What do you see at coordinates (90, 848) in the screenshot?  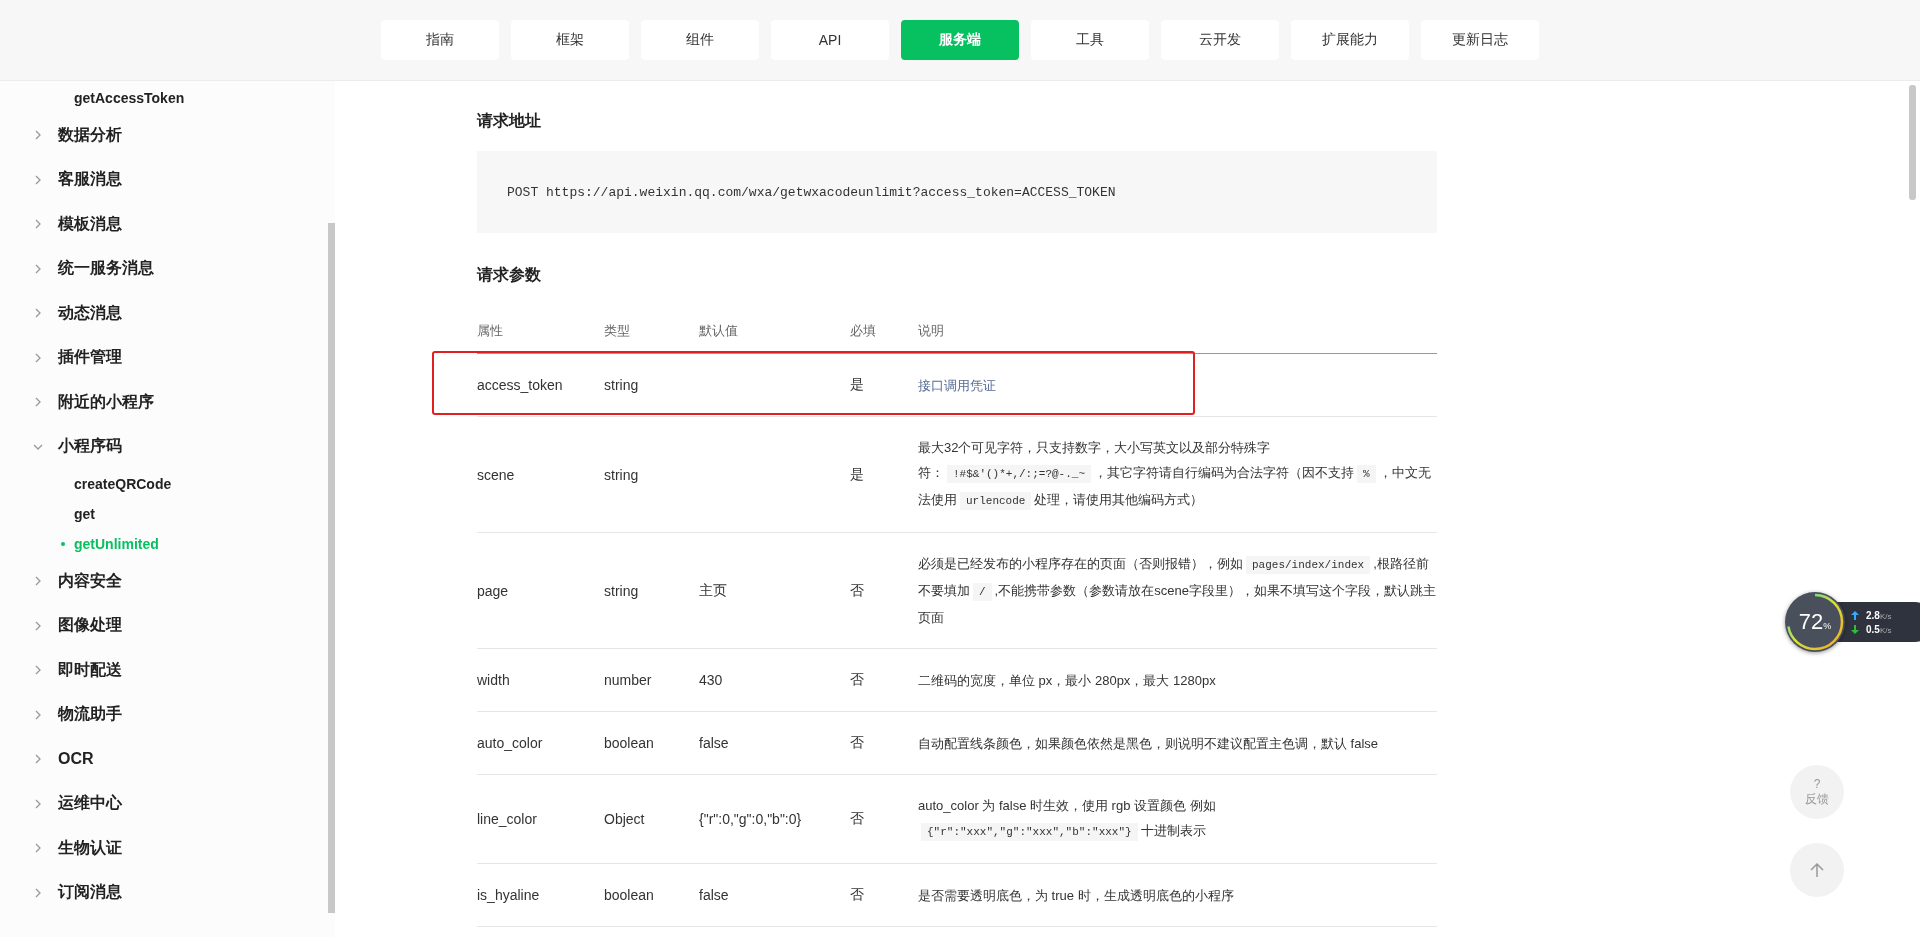 I see `sidebar-item: 生物认证` at bounding box center [90, 848].